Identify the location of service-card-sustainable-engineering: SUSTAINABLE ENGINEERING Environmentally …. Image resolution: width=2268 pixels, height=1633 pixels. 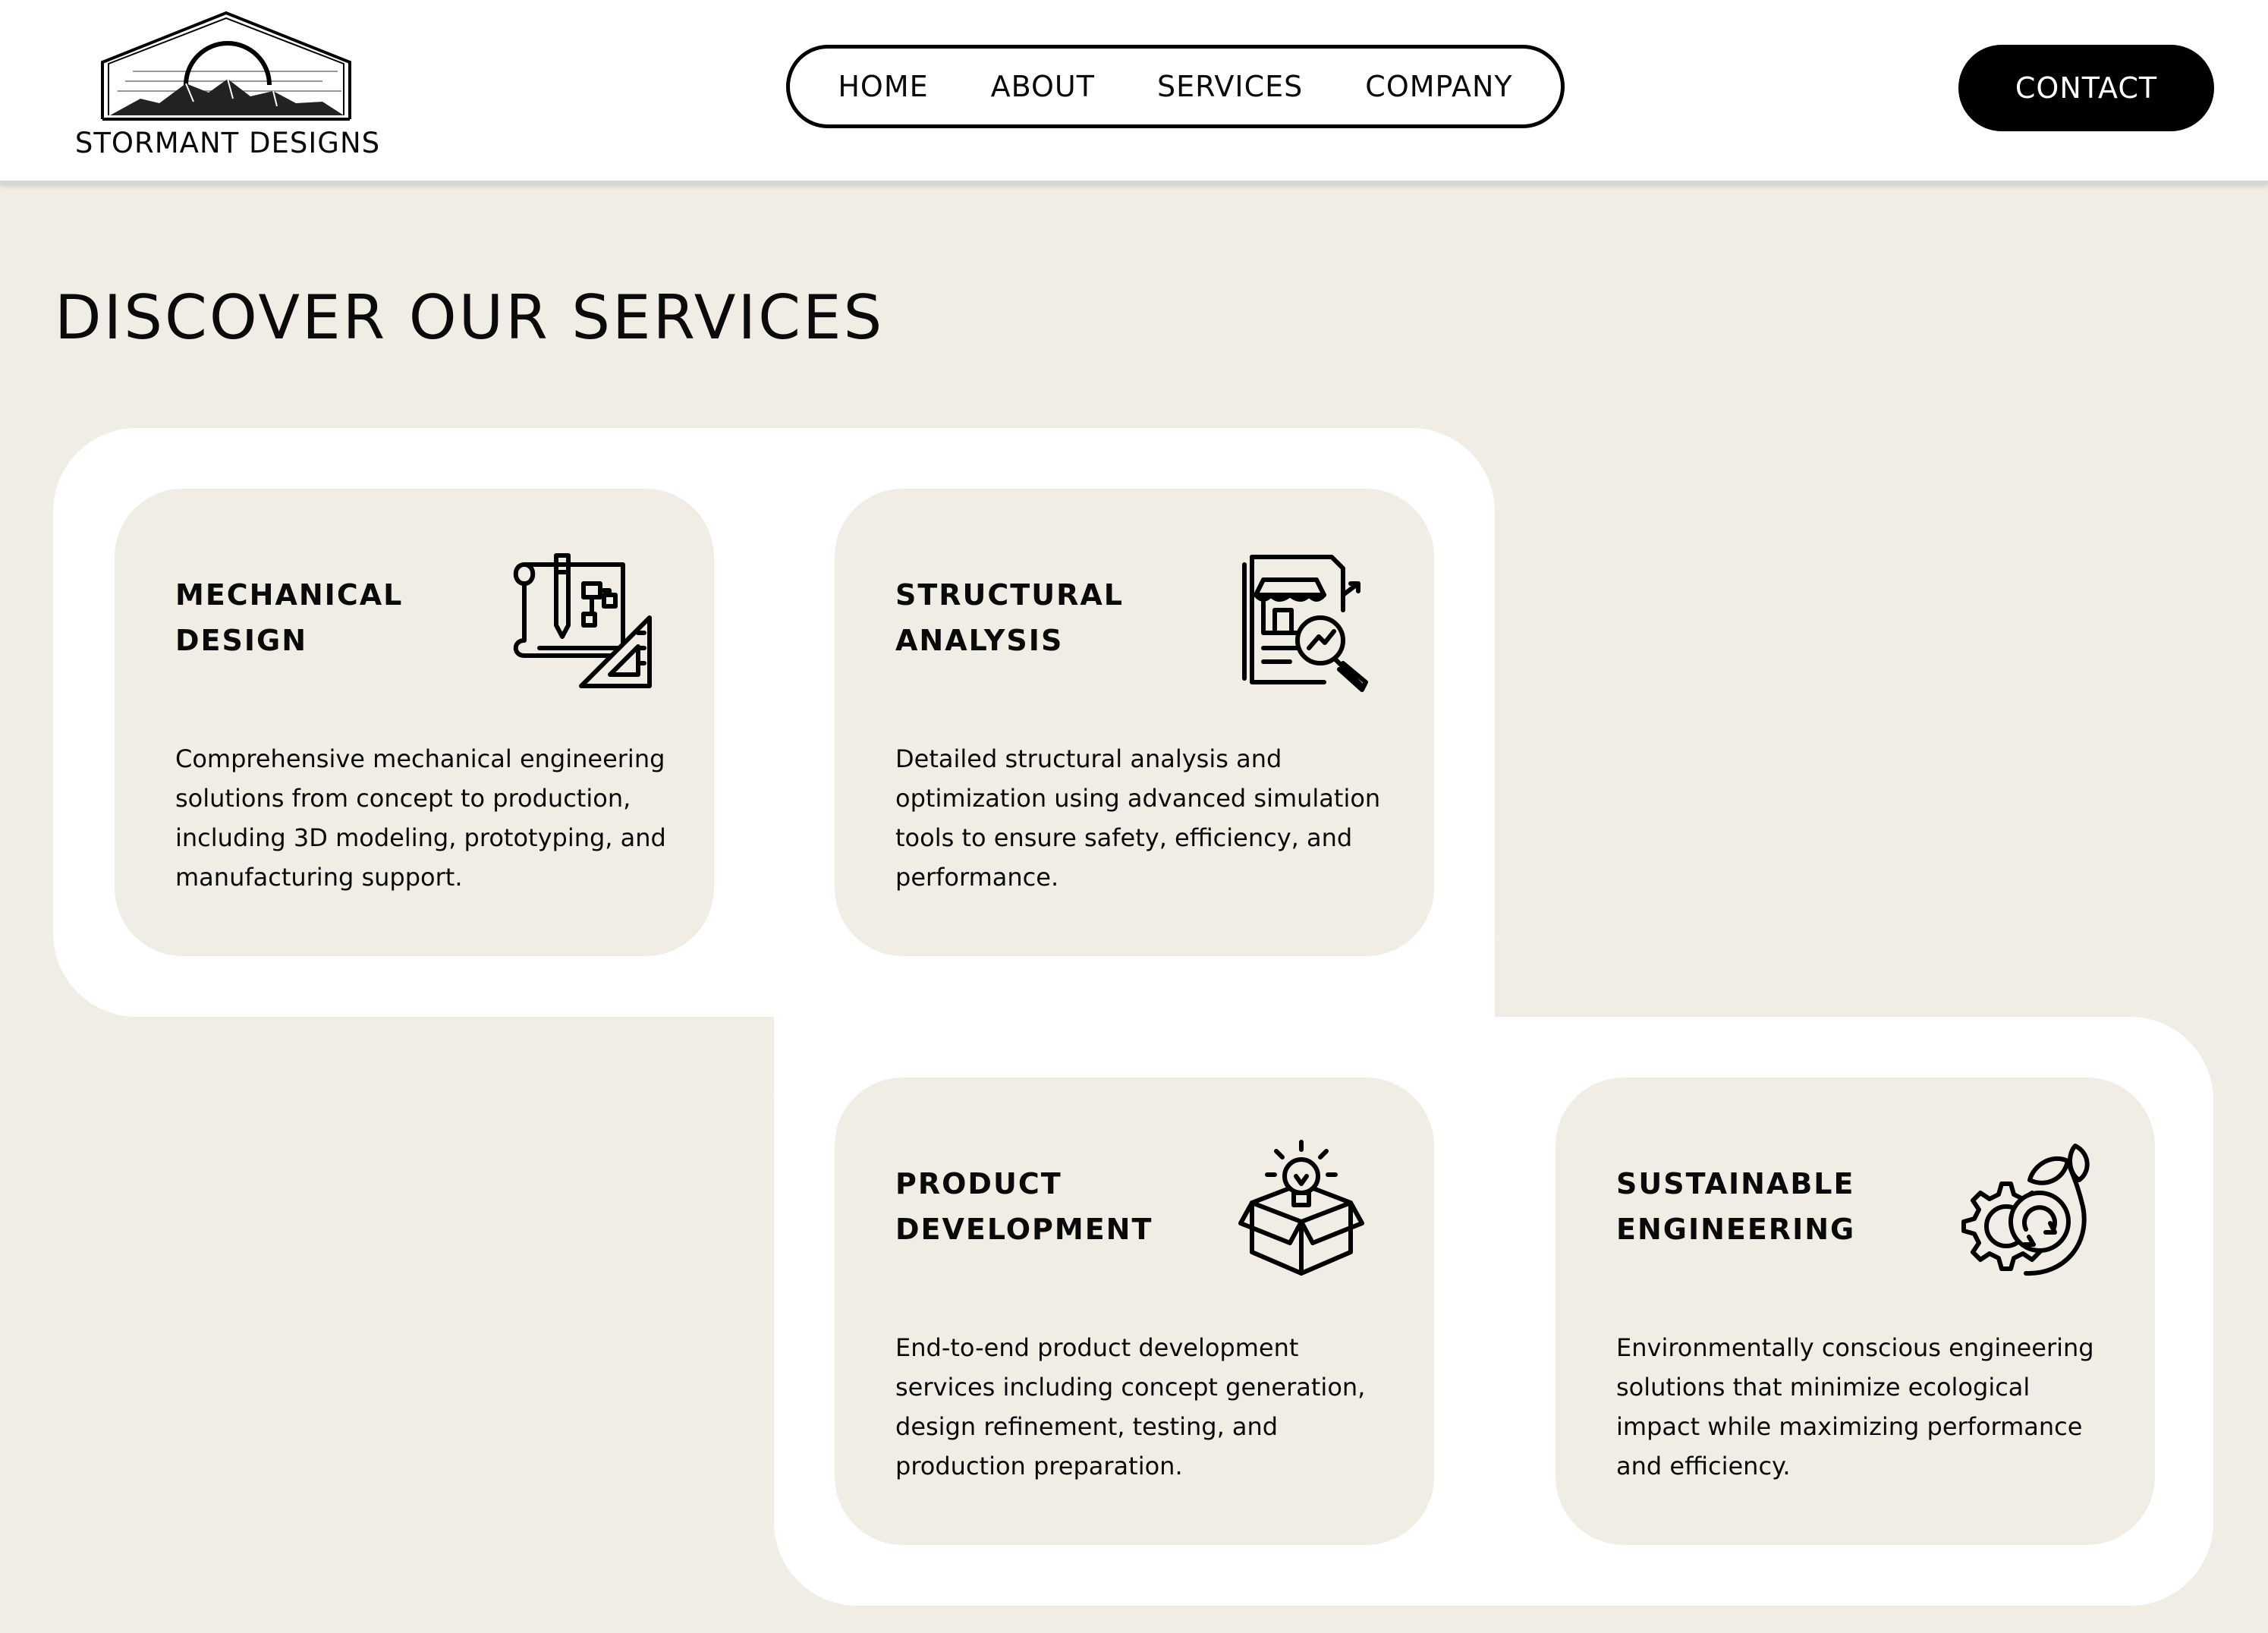
(1855, 1311).